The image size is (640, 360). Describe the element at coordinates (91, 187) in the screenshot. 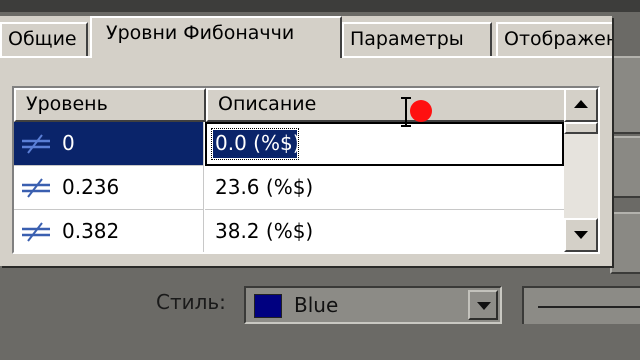

I see `level-value: 0.236` at that location.